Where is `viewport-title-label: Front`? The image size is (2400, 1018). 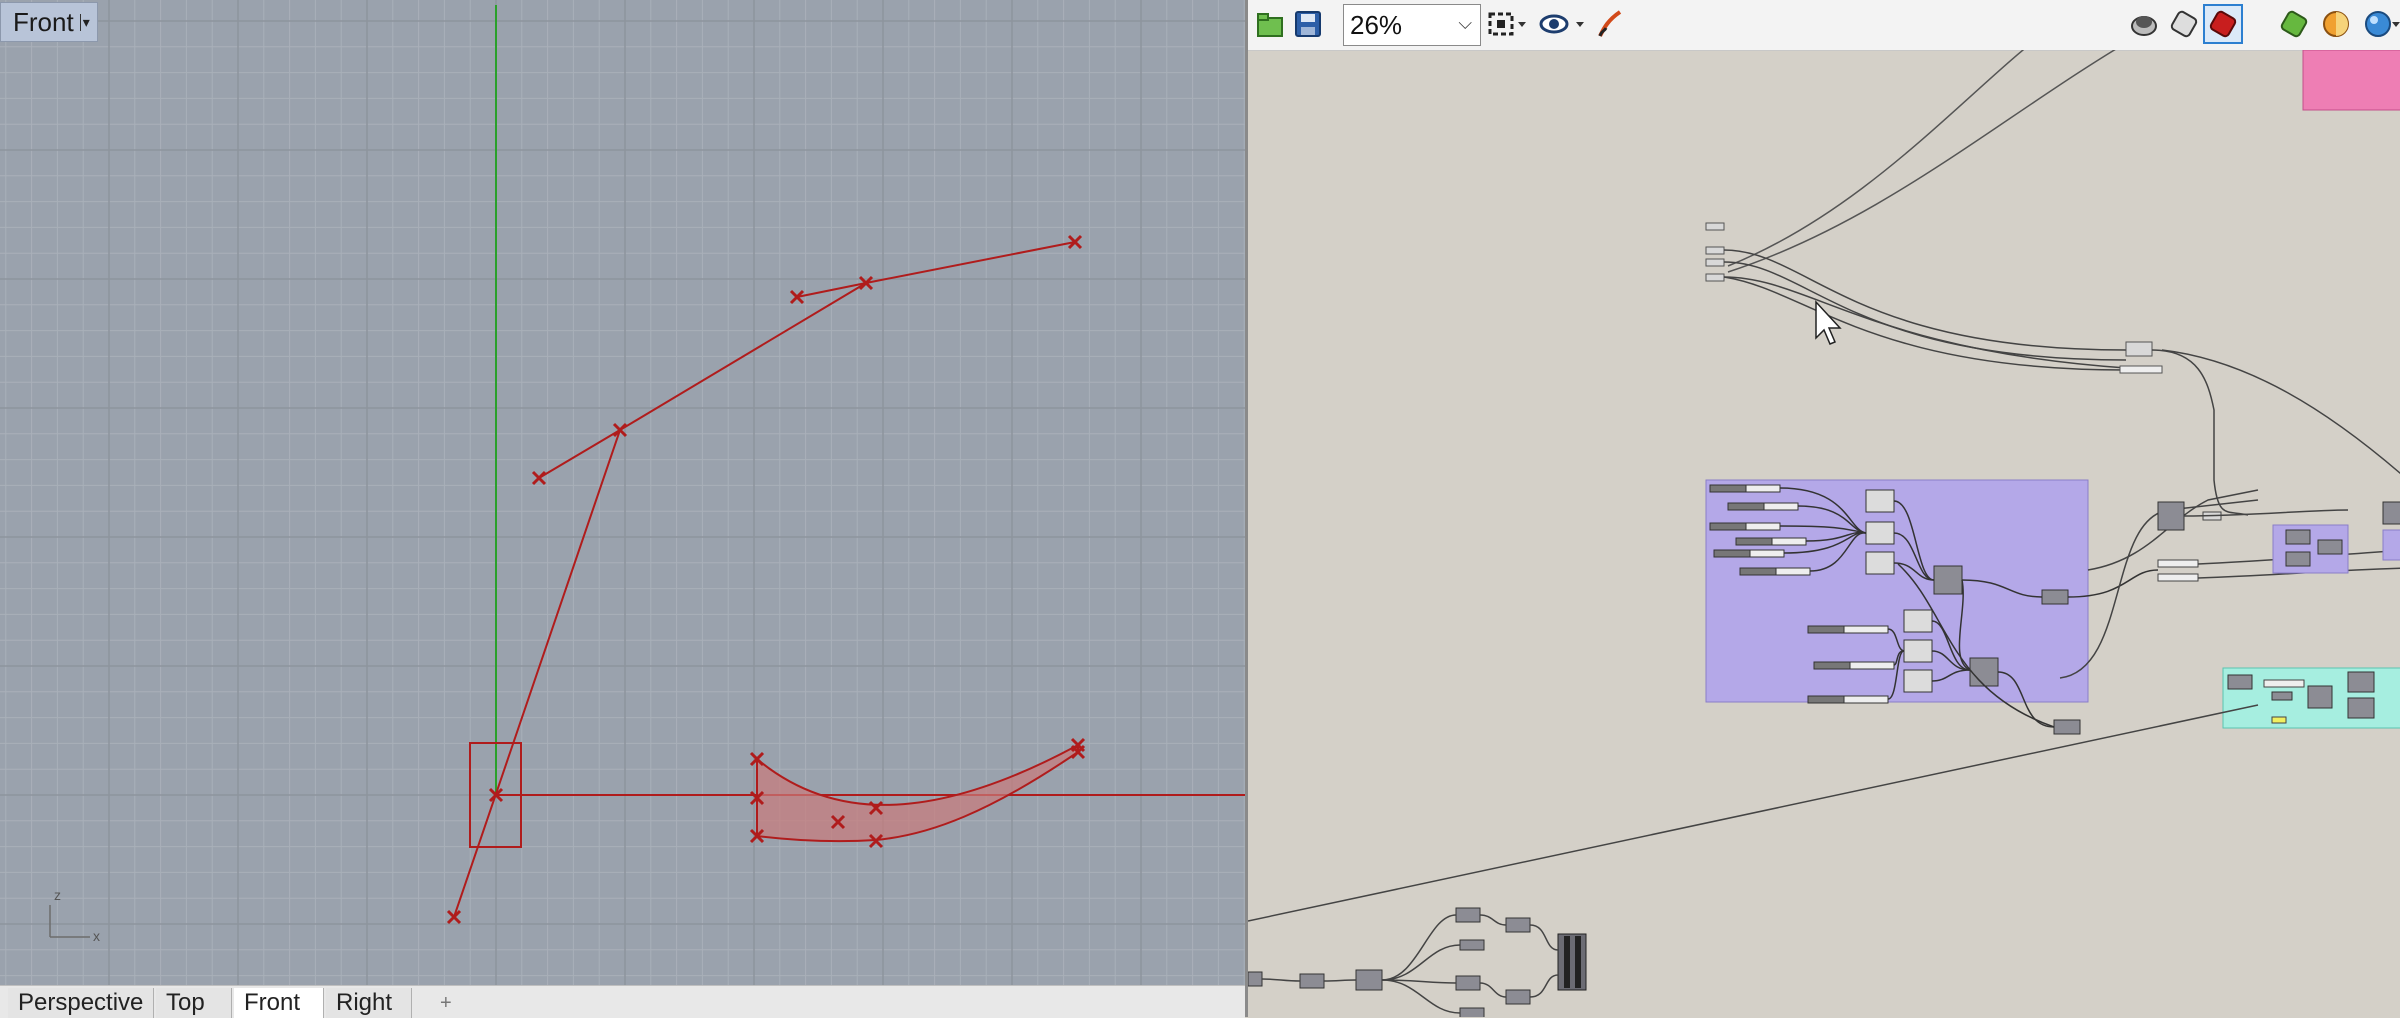
viewport-title-label: Front is located at coordinates (43, 21).